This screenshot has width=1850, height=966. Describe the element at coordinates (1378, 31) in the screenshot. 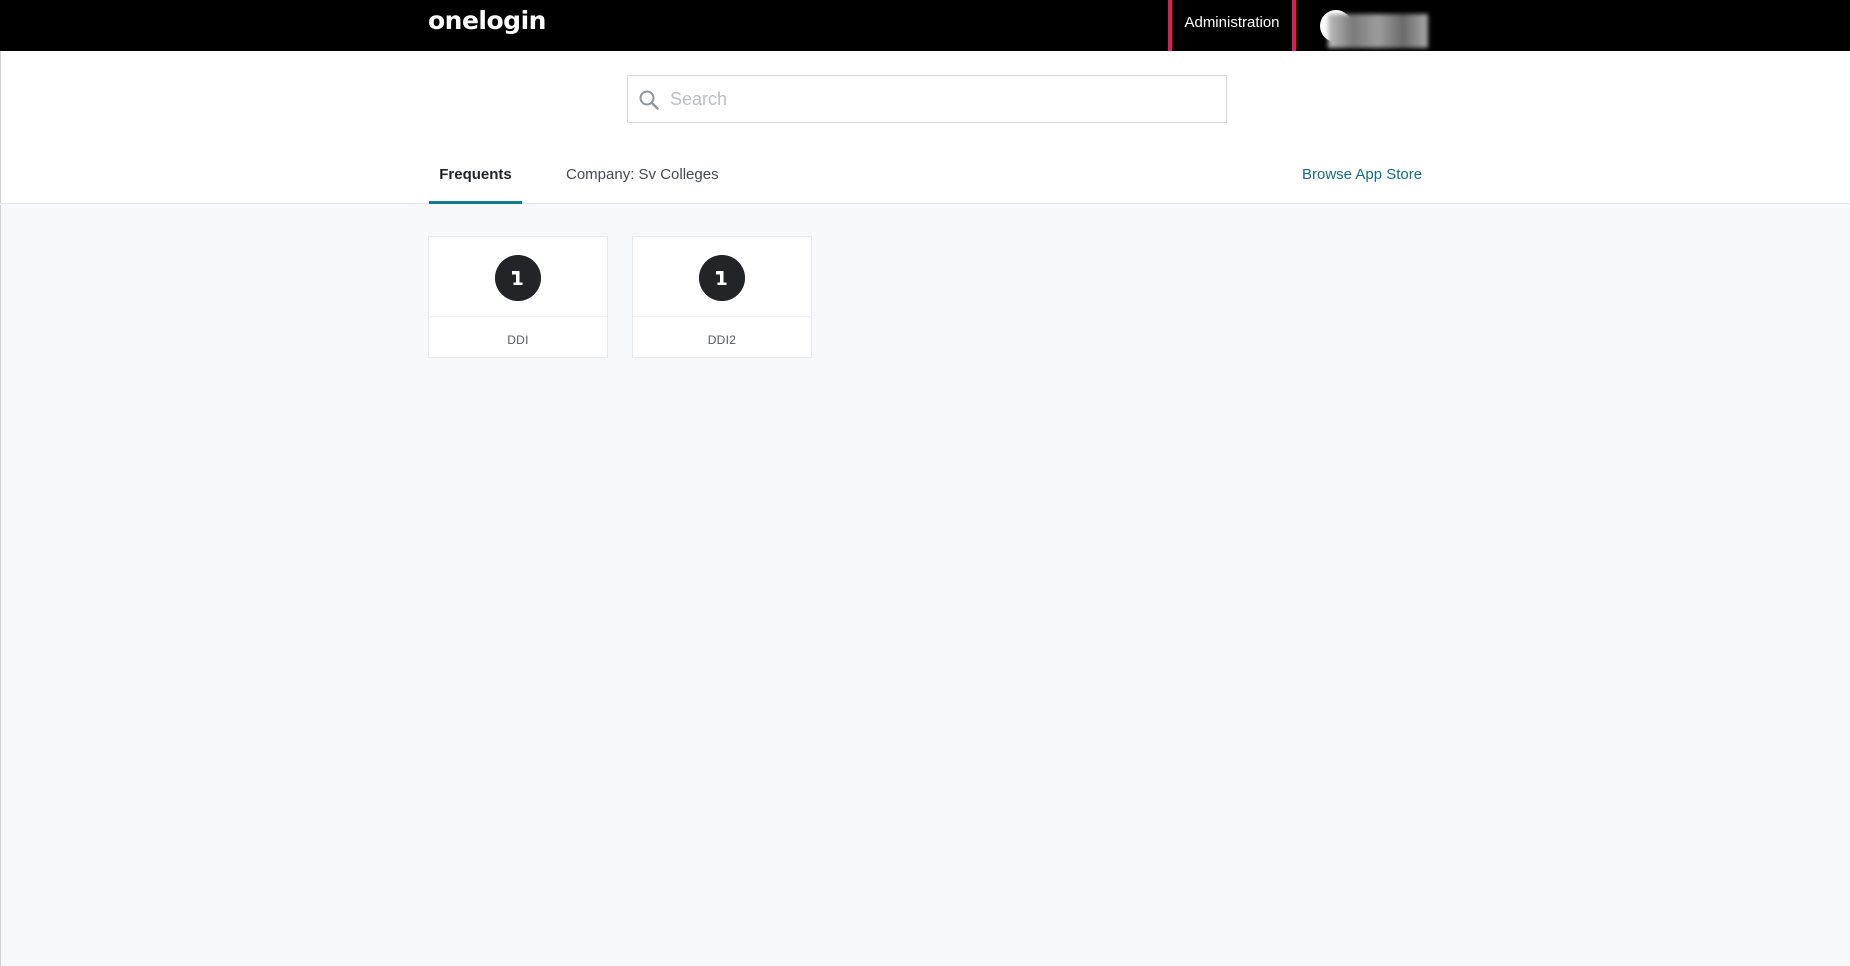

I see `user-name-redacted` at that location.